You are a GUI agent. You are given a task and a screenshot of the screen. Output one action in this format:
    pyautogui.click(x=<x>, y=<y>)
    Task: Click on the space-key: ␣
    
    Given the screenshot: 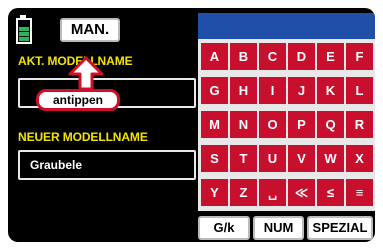 What is the action you would take?
    pyautogui.click(x=272, y=192)
    